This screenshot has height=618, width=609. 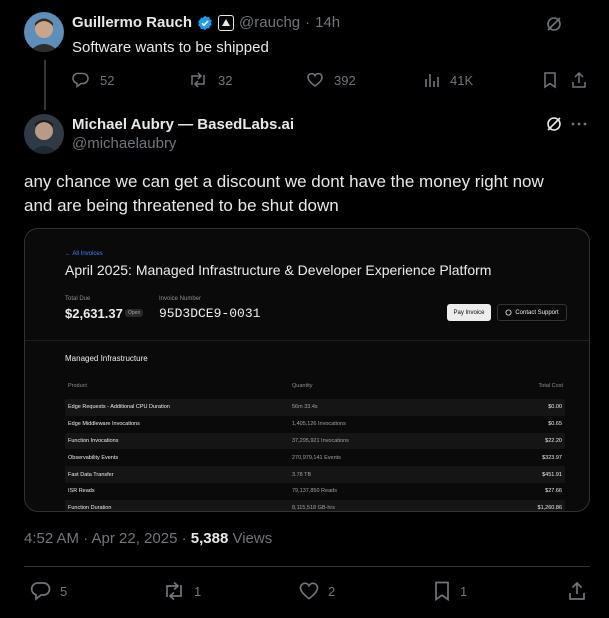 I want to click on parent-repost-button: 32, so click(x=210, y=80).